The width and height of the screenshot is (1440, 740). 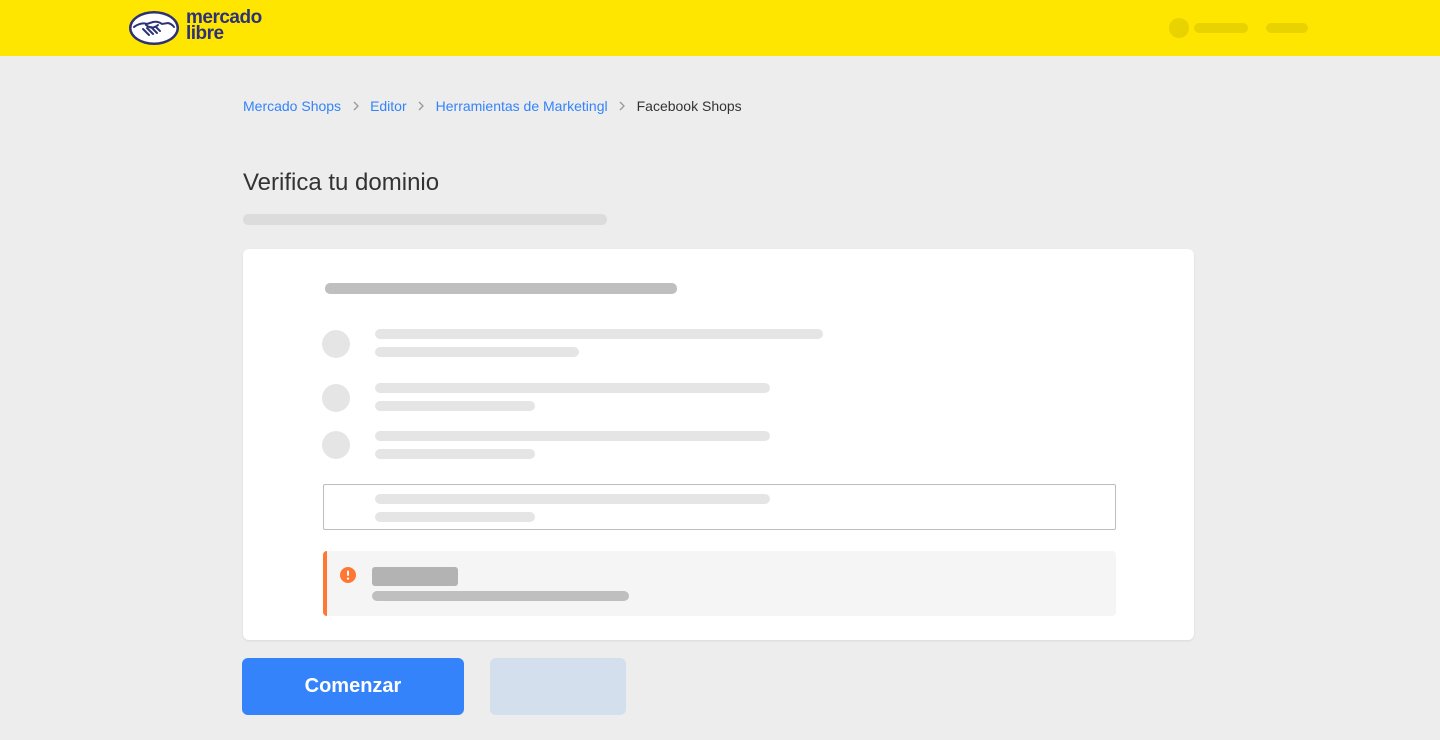 I want to click on notice-title-placeholder, so click(x=415, y=576).